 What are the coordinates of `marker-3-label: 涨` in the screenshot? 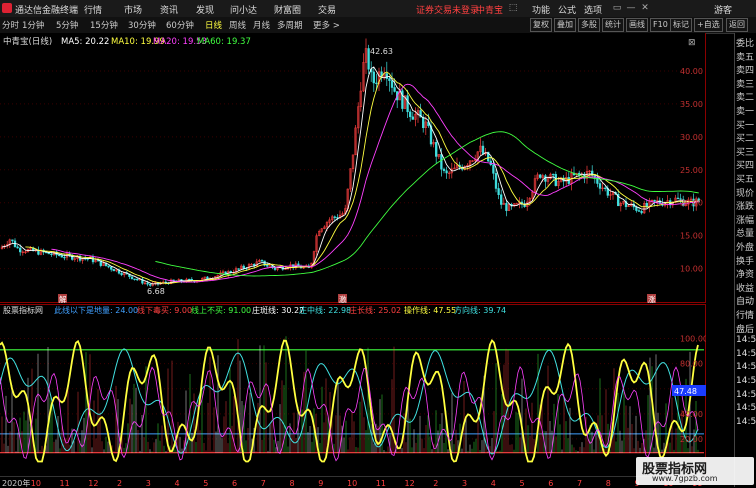 It's located at (652, 298).